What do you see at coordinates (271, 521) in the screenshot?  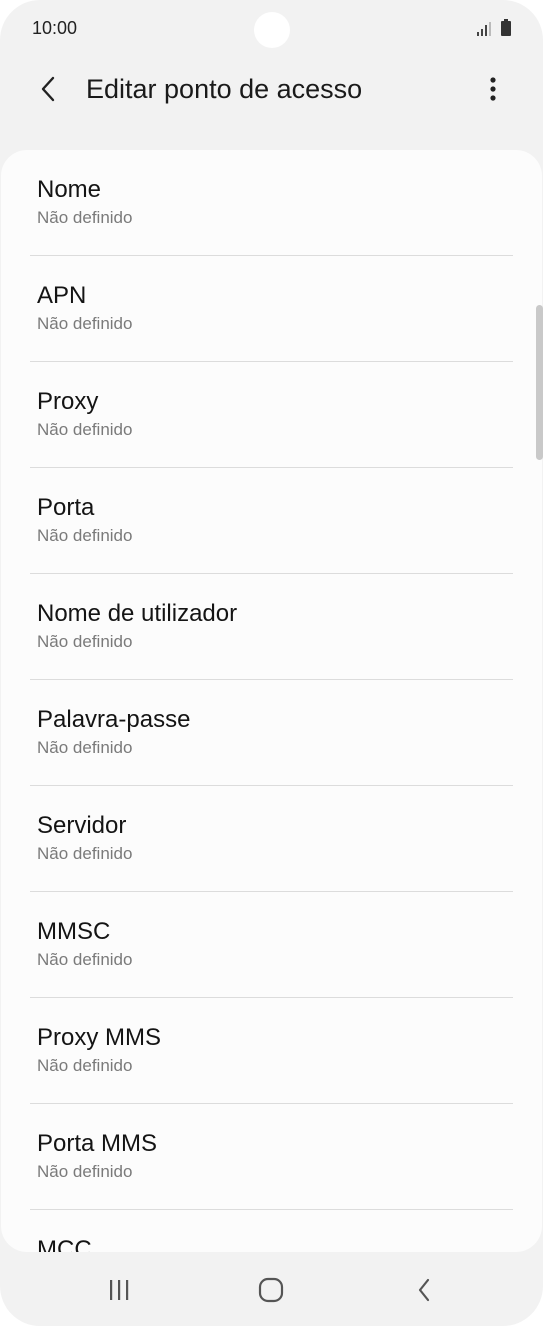 I see `list-item-porta: Porta Não definido` at bounding box center [271, 521].